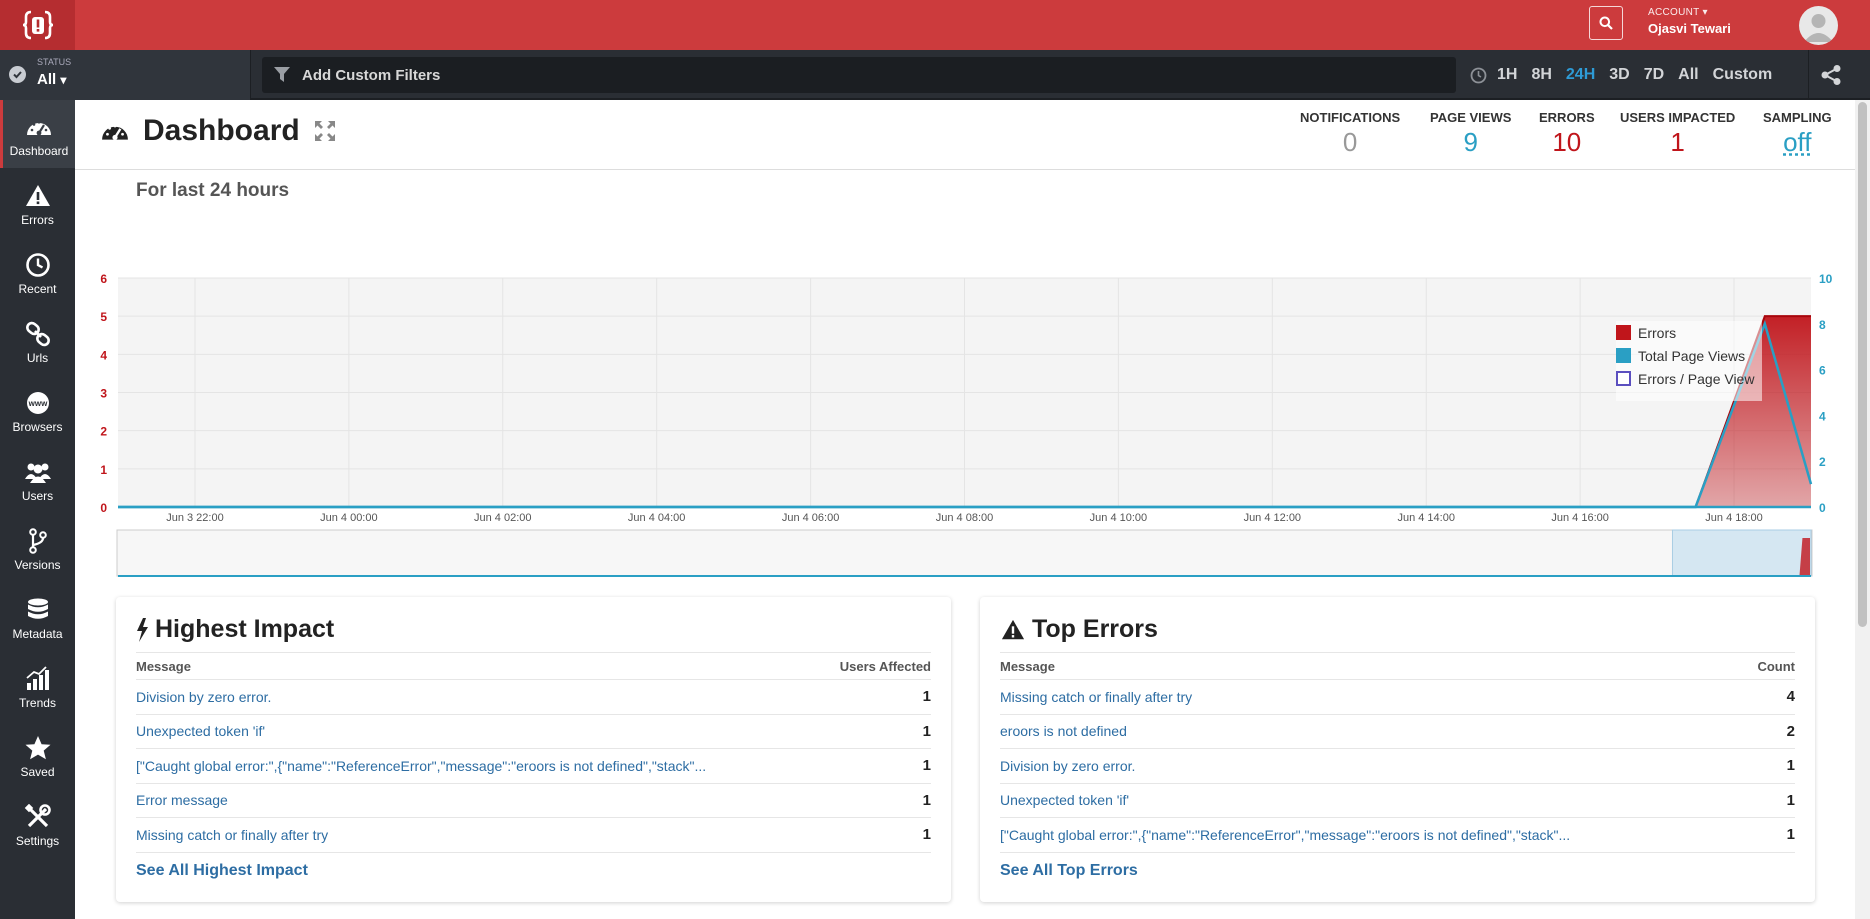 The width and height of the screenshot is (1870, 919). Describe the element at coordinates (1689, 355) in the screenshot. I see `legend-item-page-views: Total Page Views` at that location.